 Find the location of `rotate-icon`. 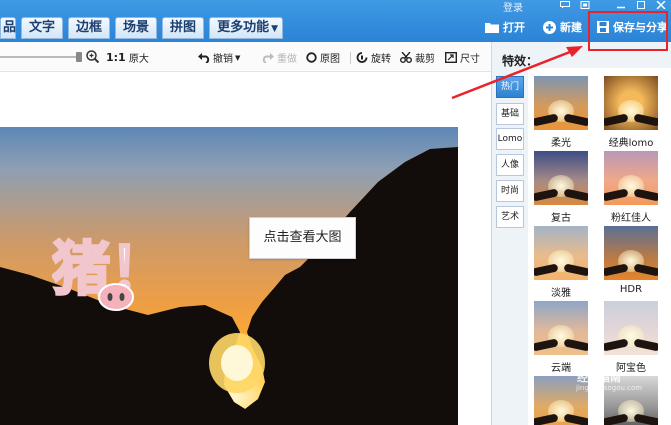

rotate-icon is located at coordinates (362, 57).